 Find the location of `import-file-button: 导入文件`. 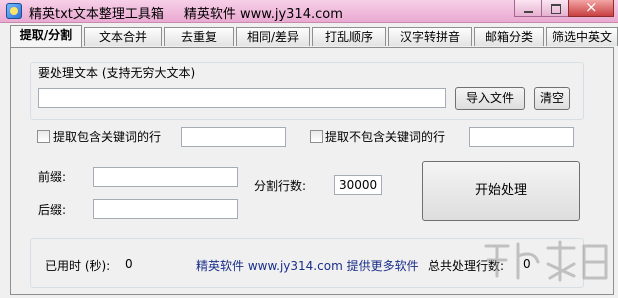

import-file-button: 导入文件 is located at coordinates (490, 98).